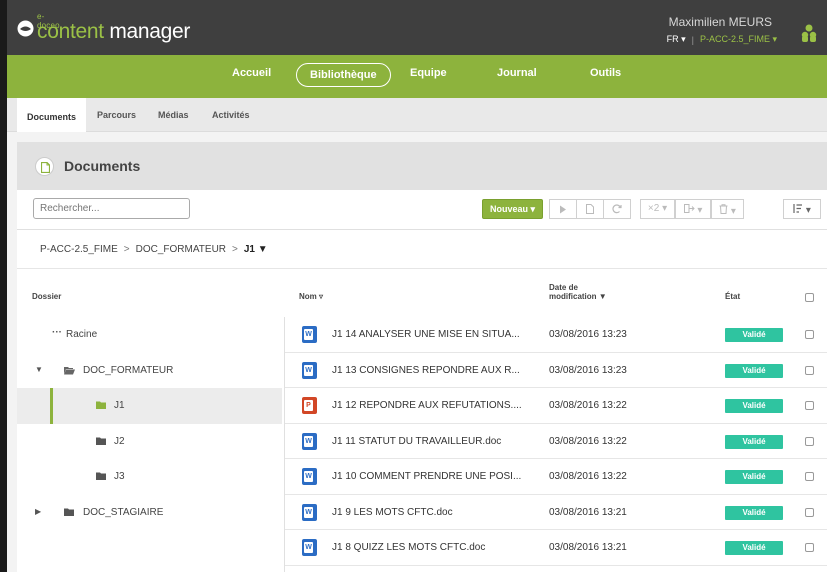  What do you see at coordinates (689, 208) in the screenshot?
I see `export-icon` at bounding box center [689, 208].